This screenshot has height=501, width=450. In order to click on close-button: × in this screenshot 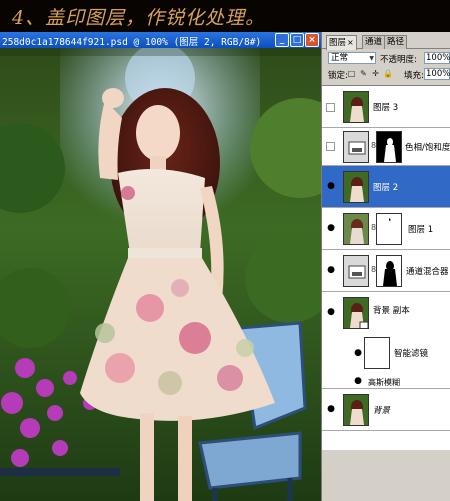, I will do `click(312, 40)`.